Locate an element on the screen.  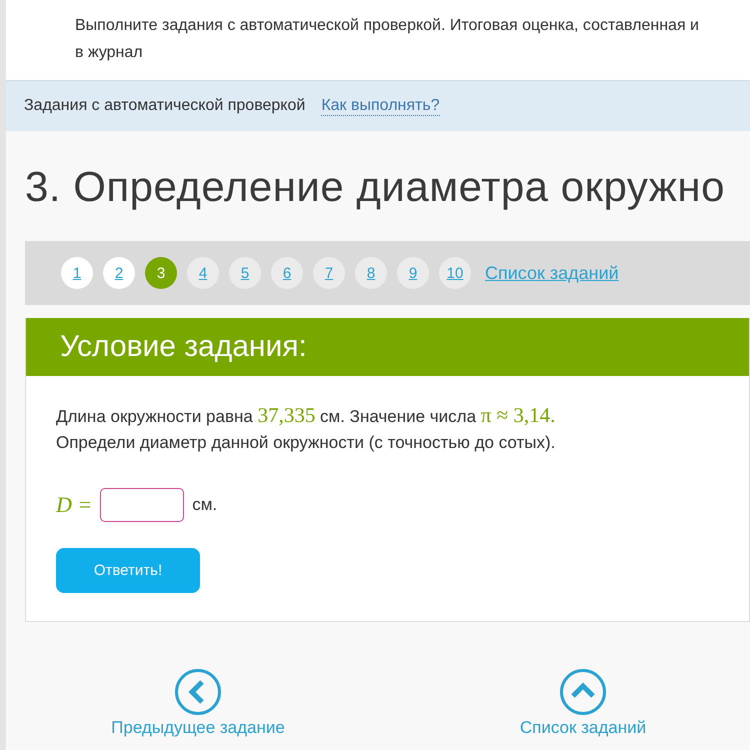
task-number: 4 is located at coordinates (203, 273).